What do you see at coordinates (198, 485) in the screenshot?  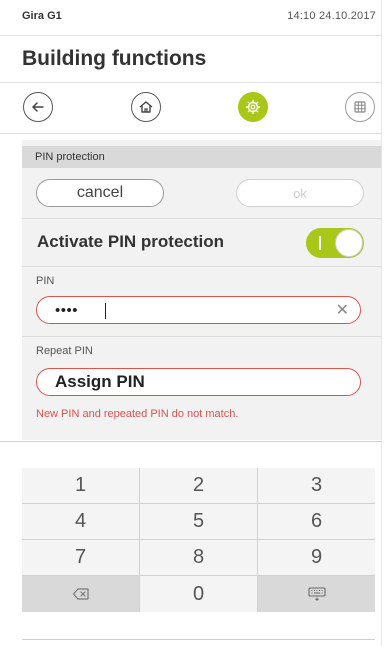 I see `key-2: 2` at bounding box center [198, 485].